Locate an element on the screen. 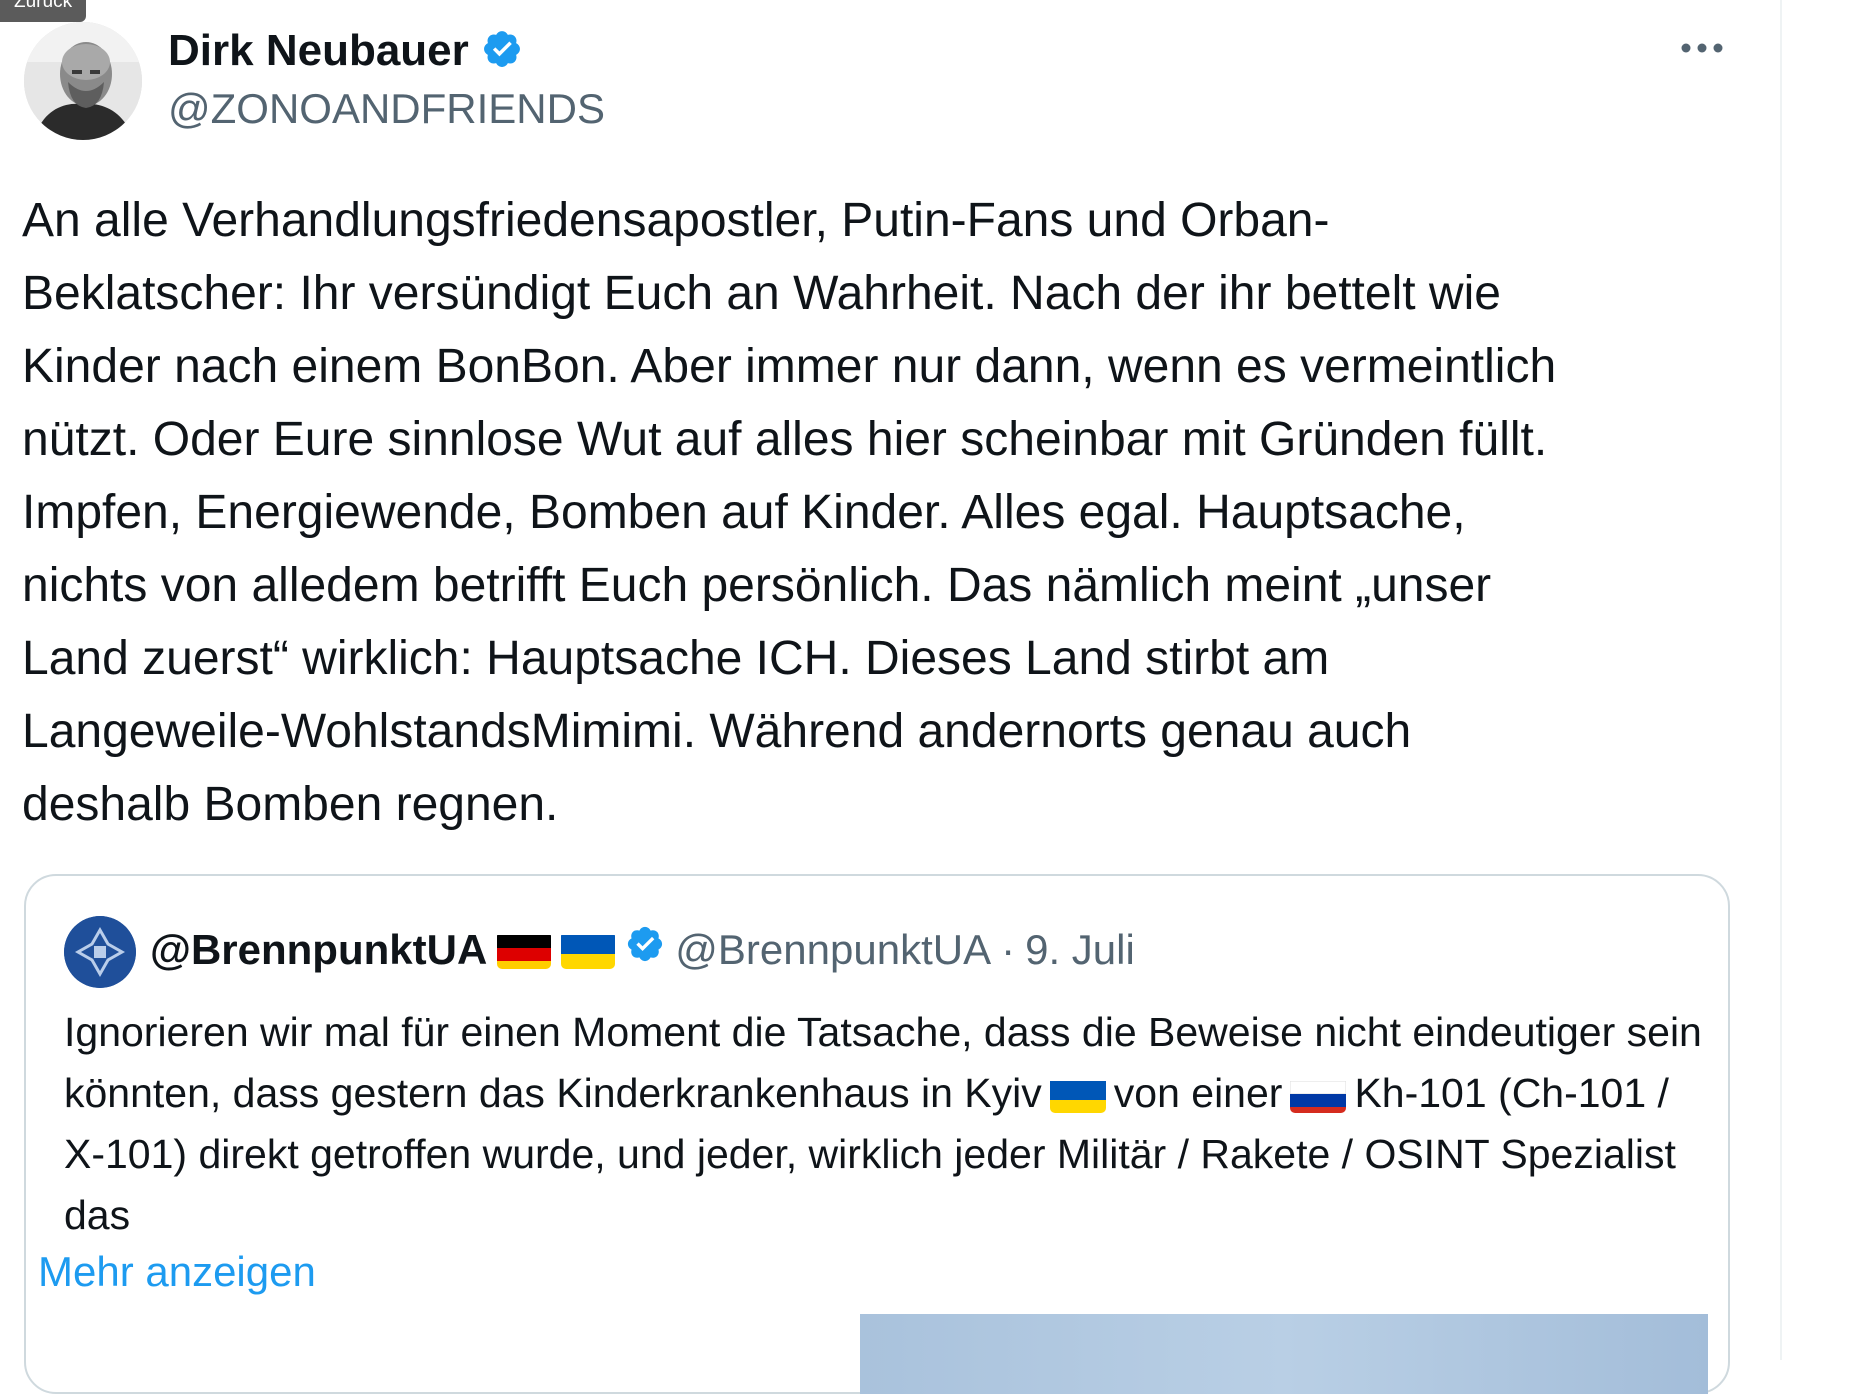  quoted-handle: @BrennpunktUA is located at coordinates (833, 950).